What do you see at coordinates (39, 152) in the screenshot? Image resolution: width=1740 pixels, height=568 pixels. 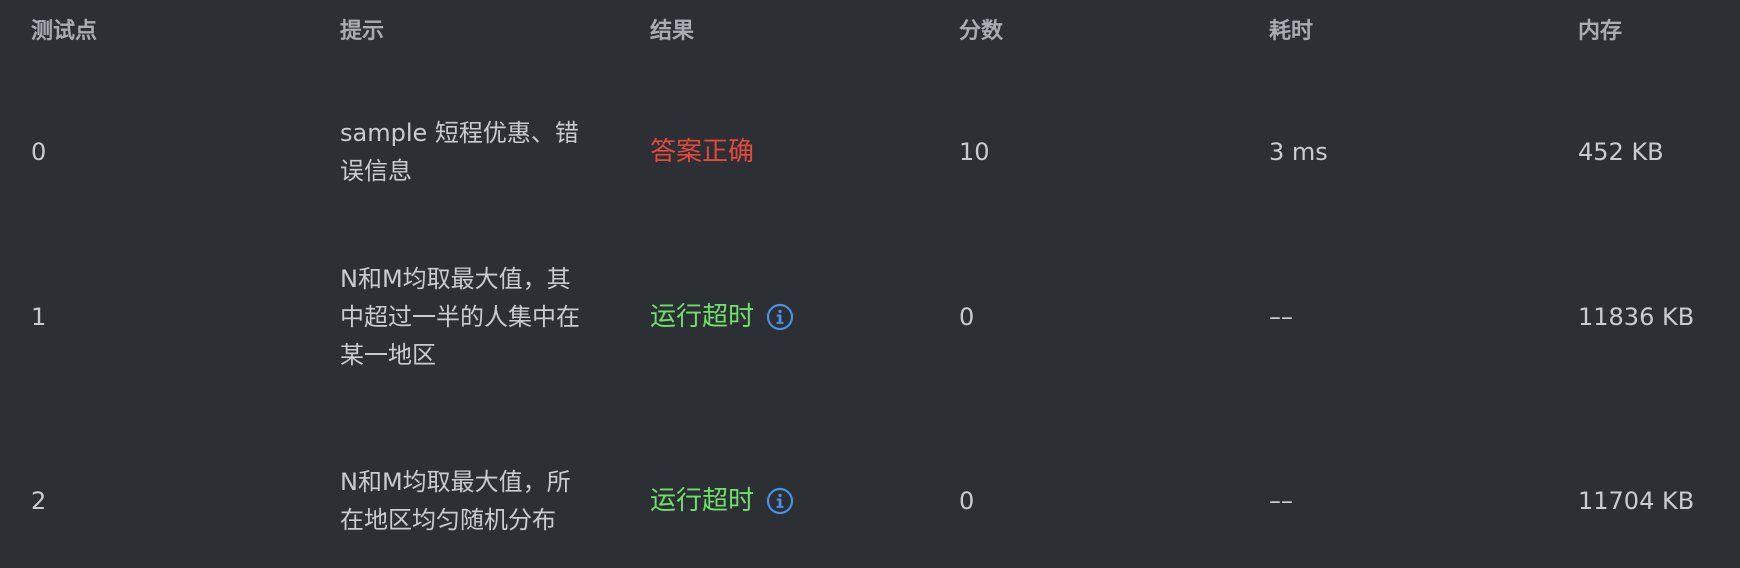 I see `case-number: 0` at bounding box center [39, 152].